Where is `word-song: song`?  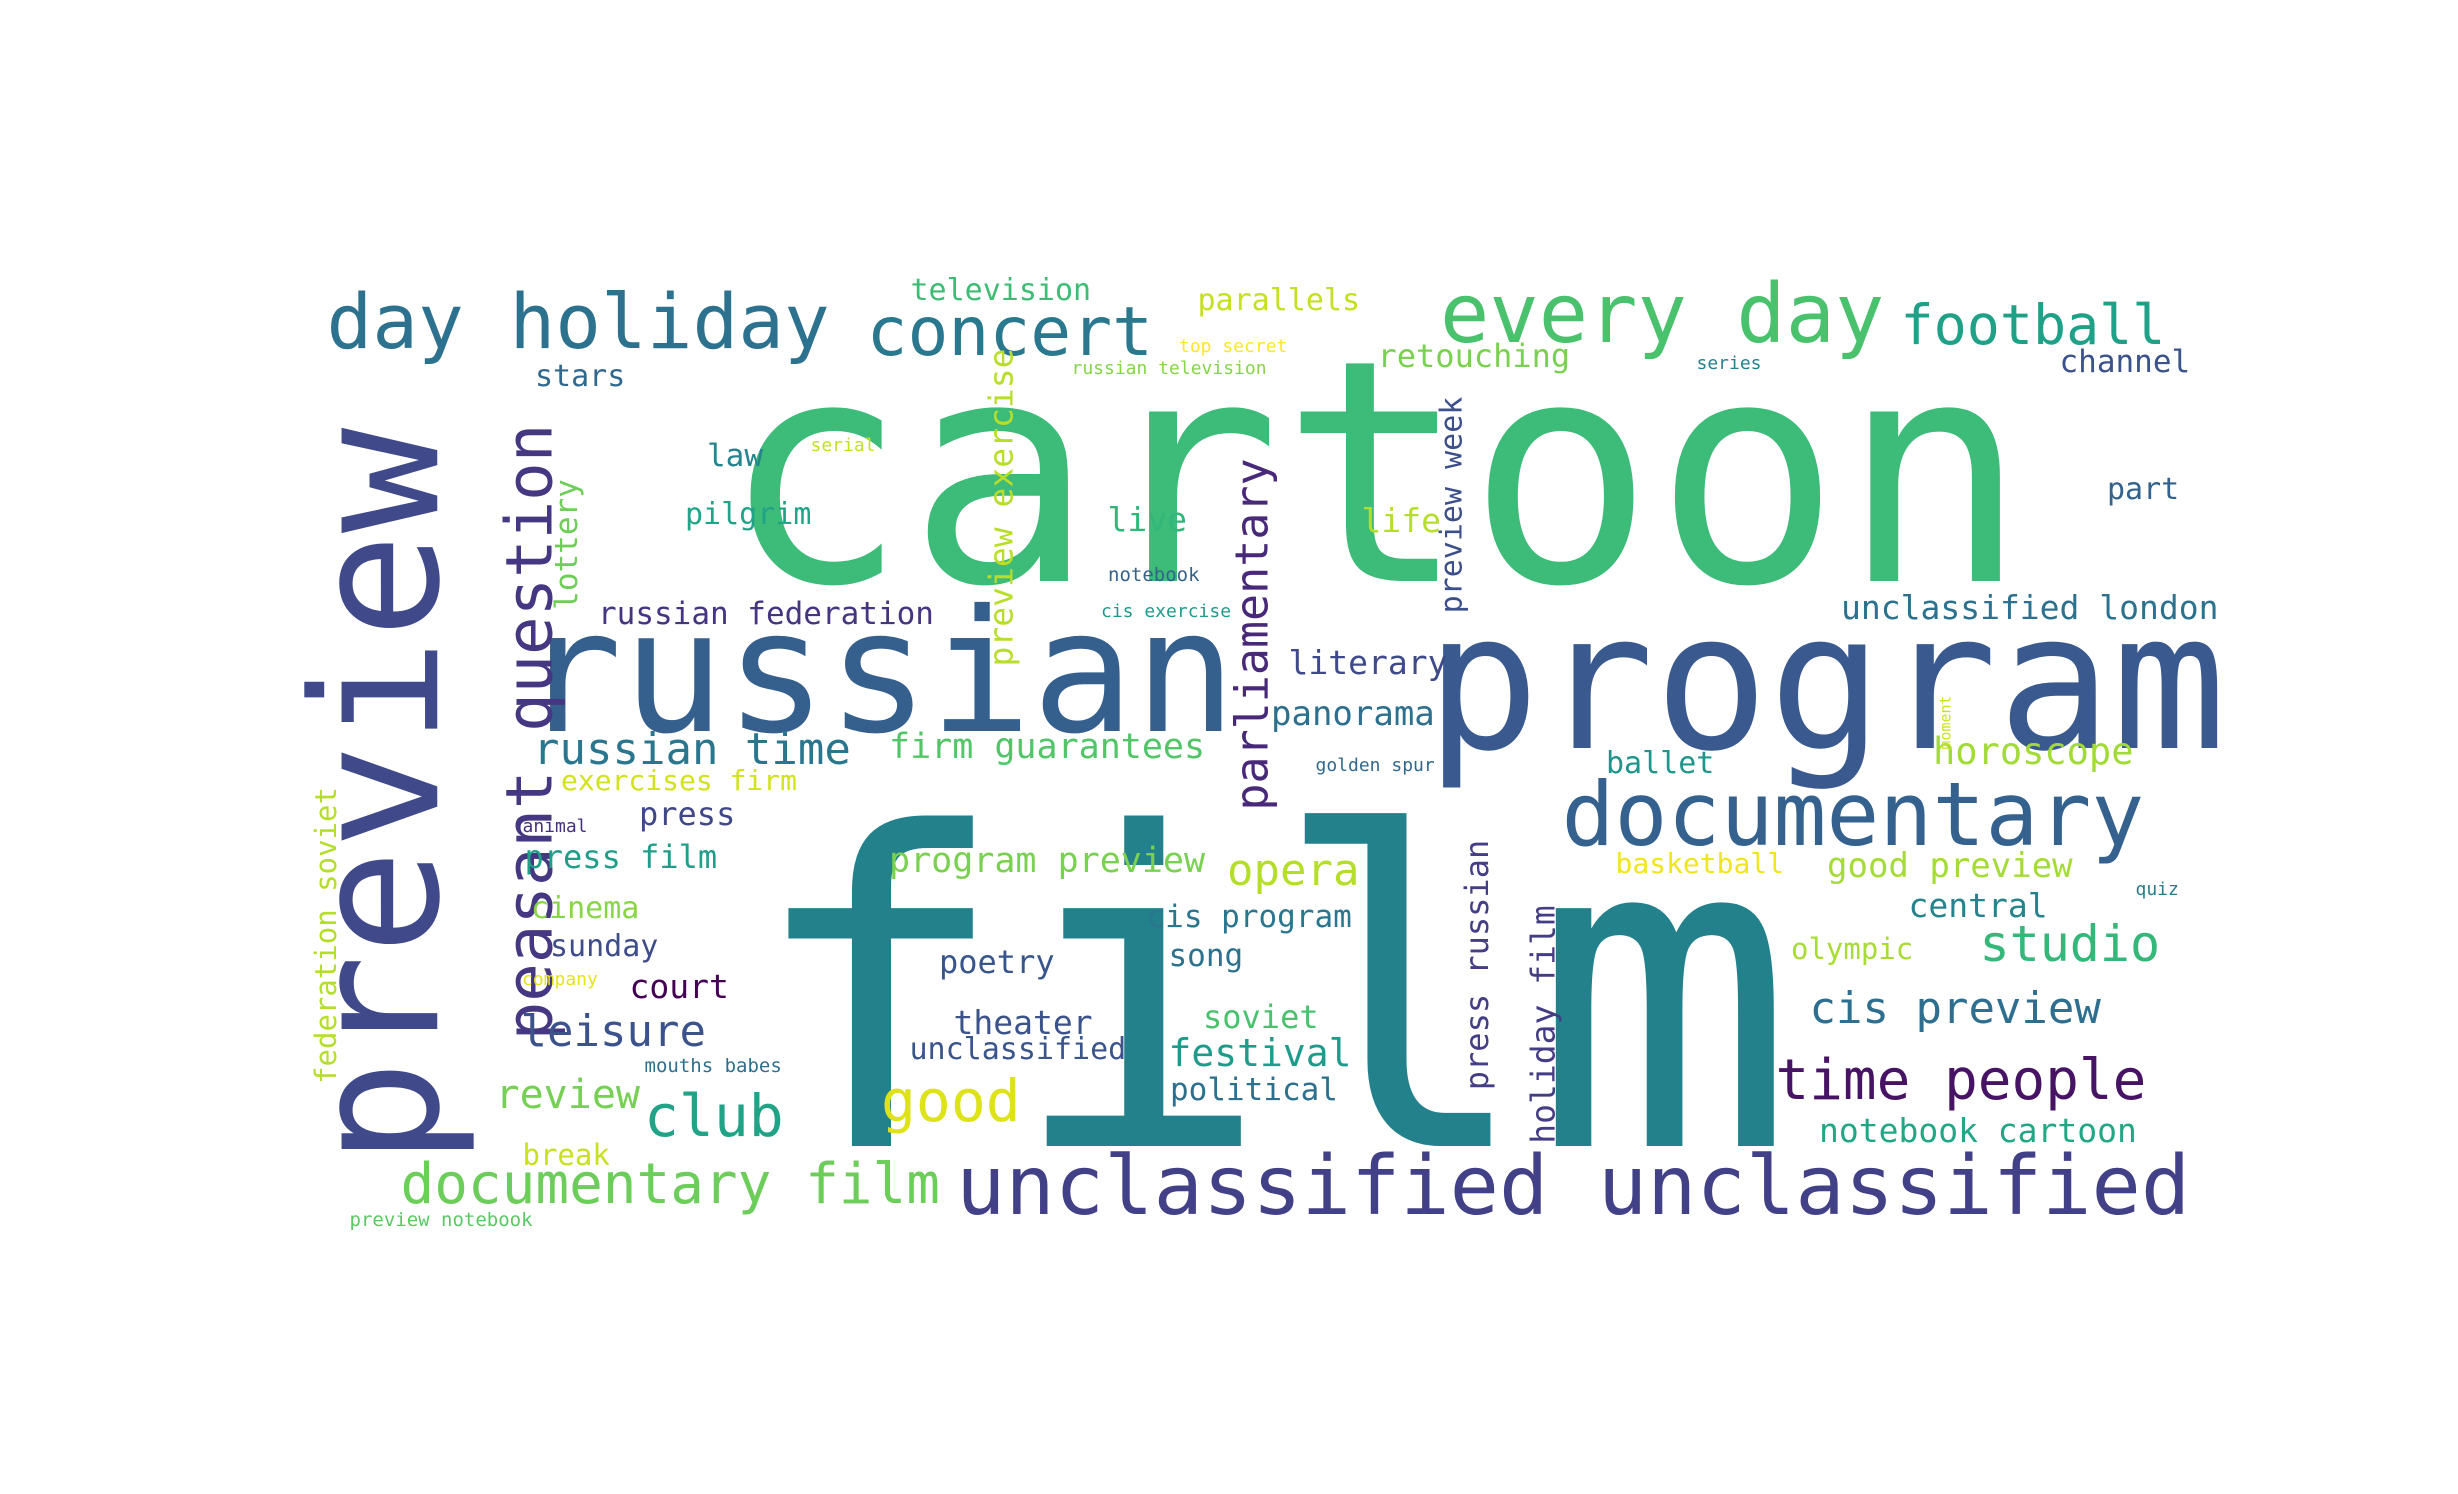
word-song: song is located at coordinates (1206, 955).